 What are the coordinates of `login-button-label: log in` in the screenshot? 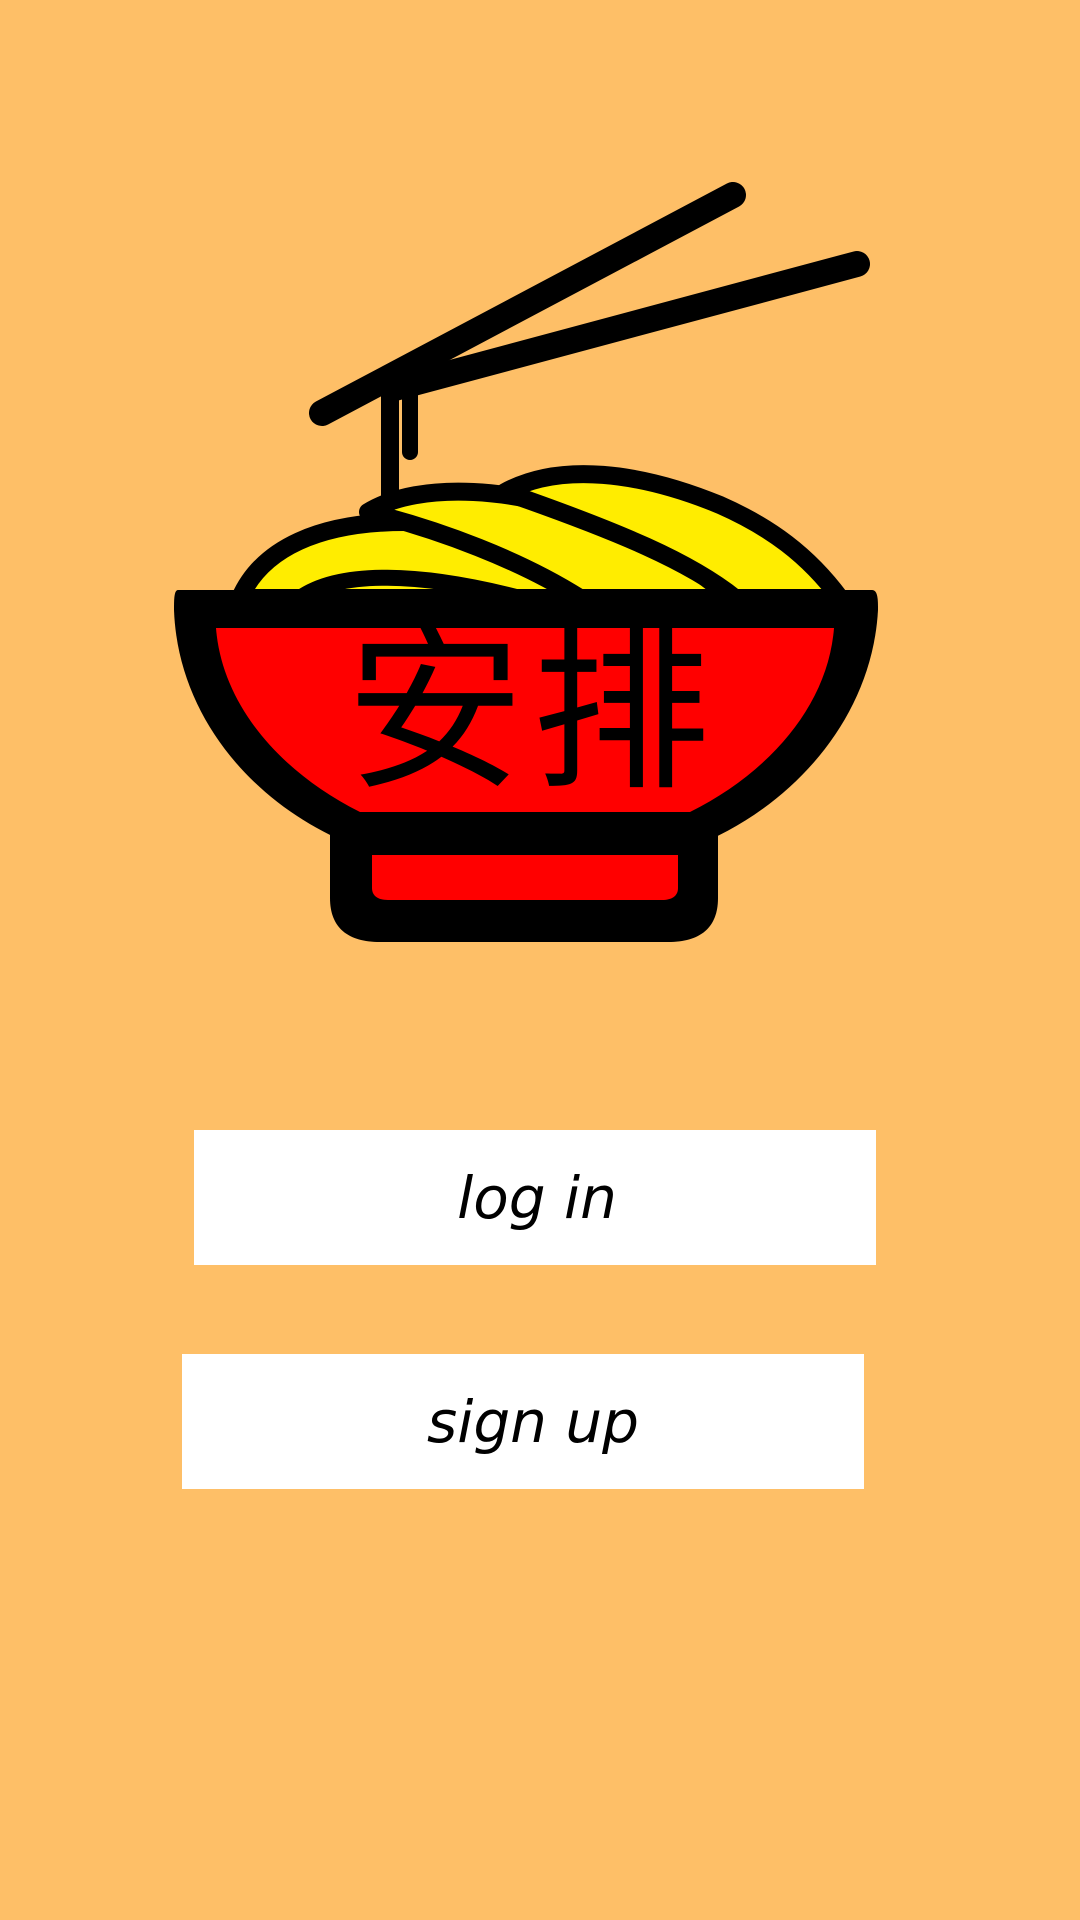 It's located at (537, 1197).